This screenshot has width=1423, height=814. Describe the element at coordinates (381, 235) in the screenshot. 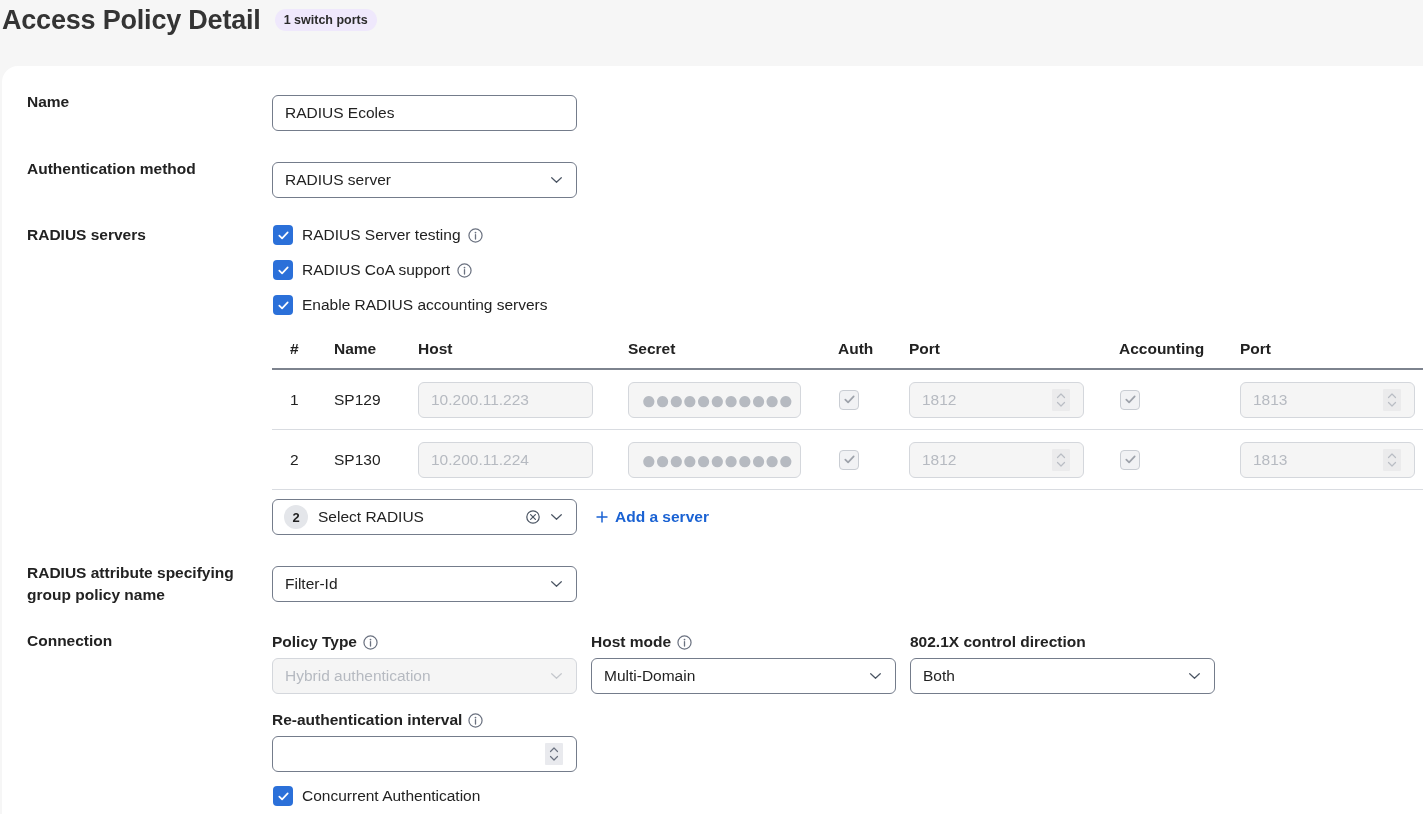

I see `checkbox-label: RADIUS Server testing` at that location.